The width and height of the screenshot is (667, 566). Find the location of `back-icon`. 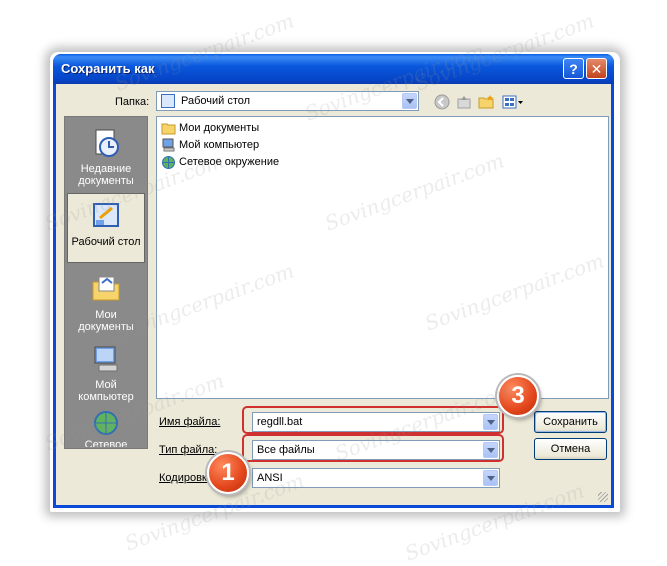

back-icon is located at coordinates (442, 102).